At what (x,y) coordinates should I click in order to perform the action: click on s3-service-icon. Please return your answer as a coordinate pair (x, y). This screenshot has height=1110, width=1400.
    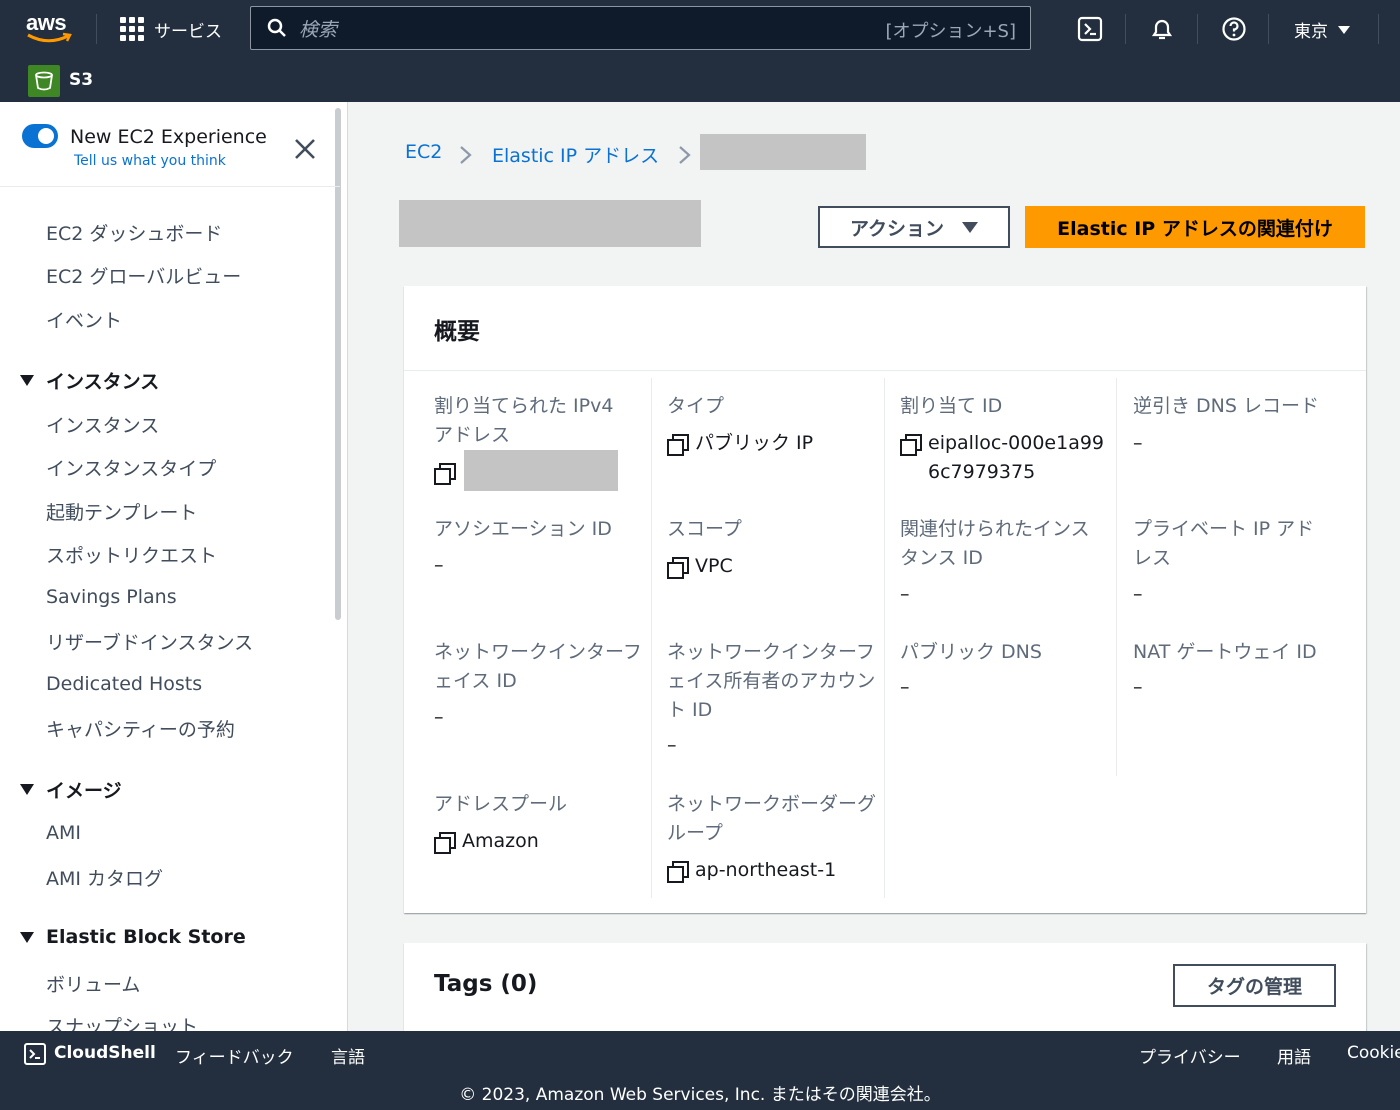
    Looking at the image, I should click on (44, 81).